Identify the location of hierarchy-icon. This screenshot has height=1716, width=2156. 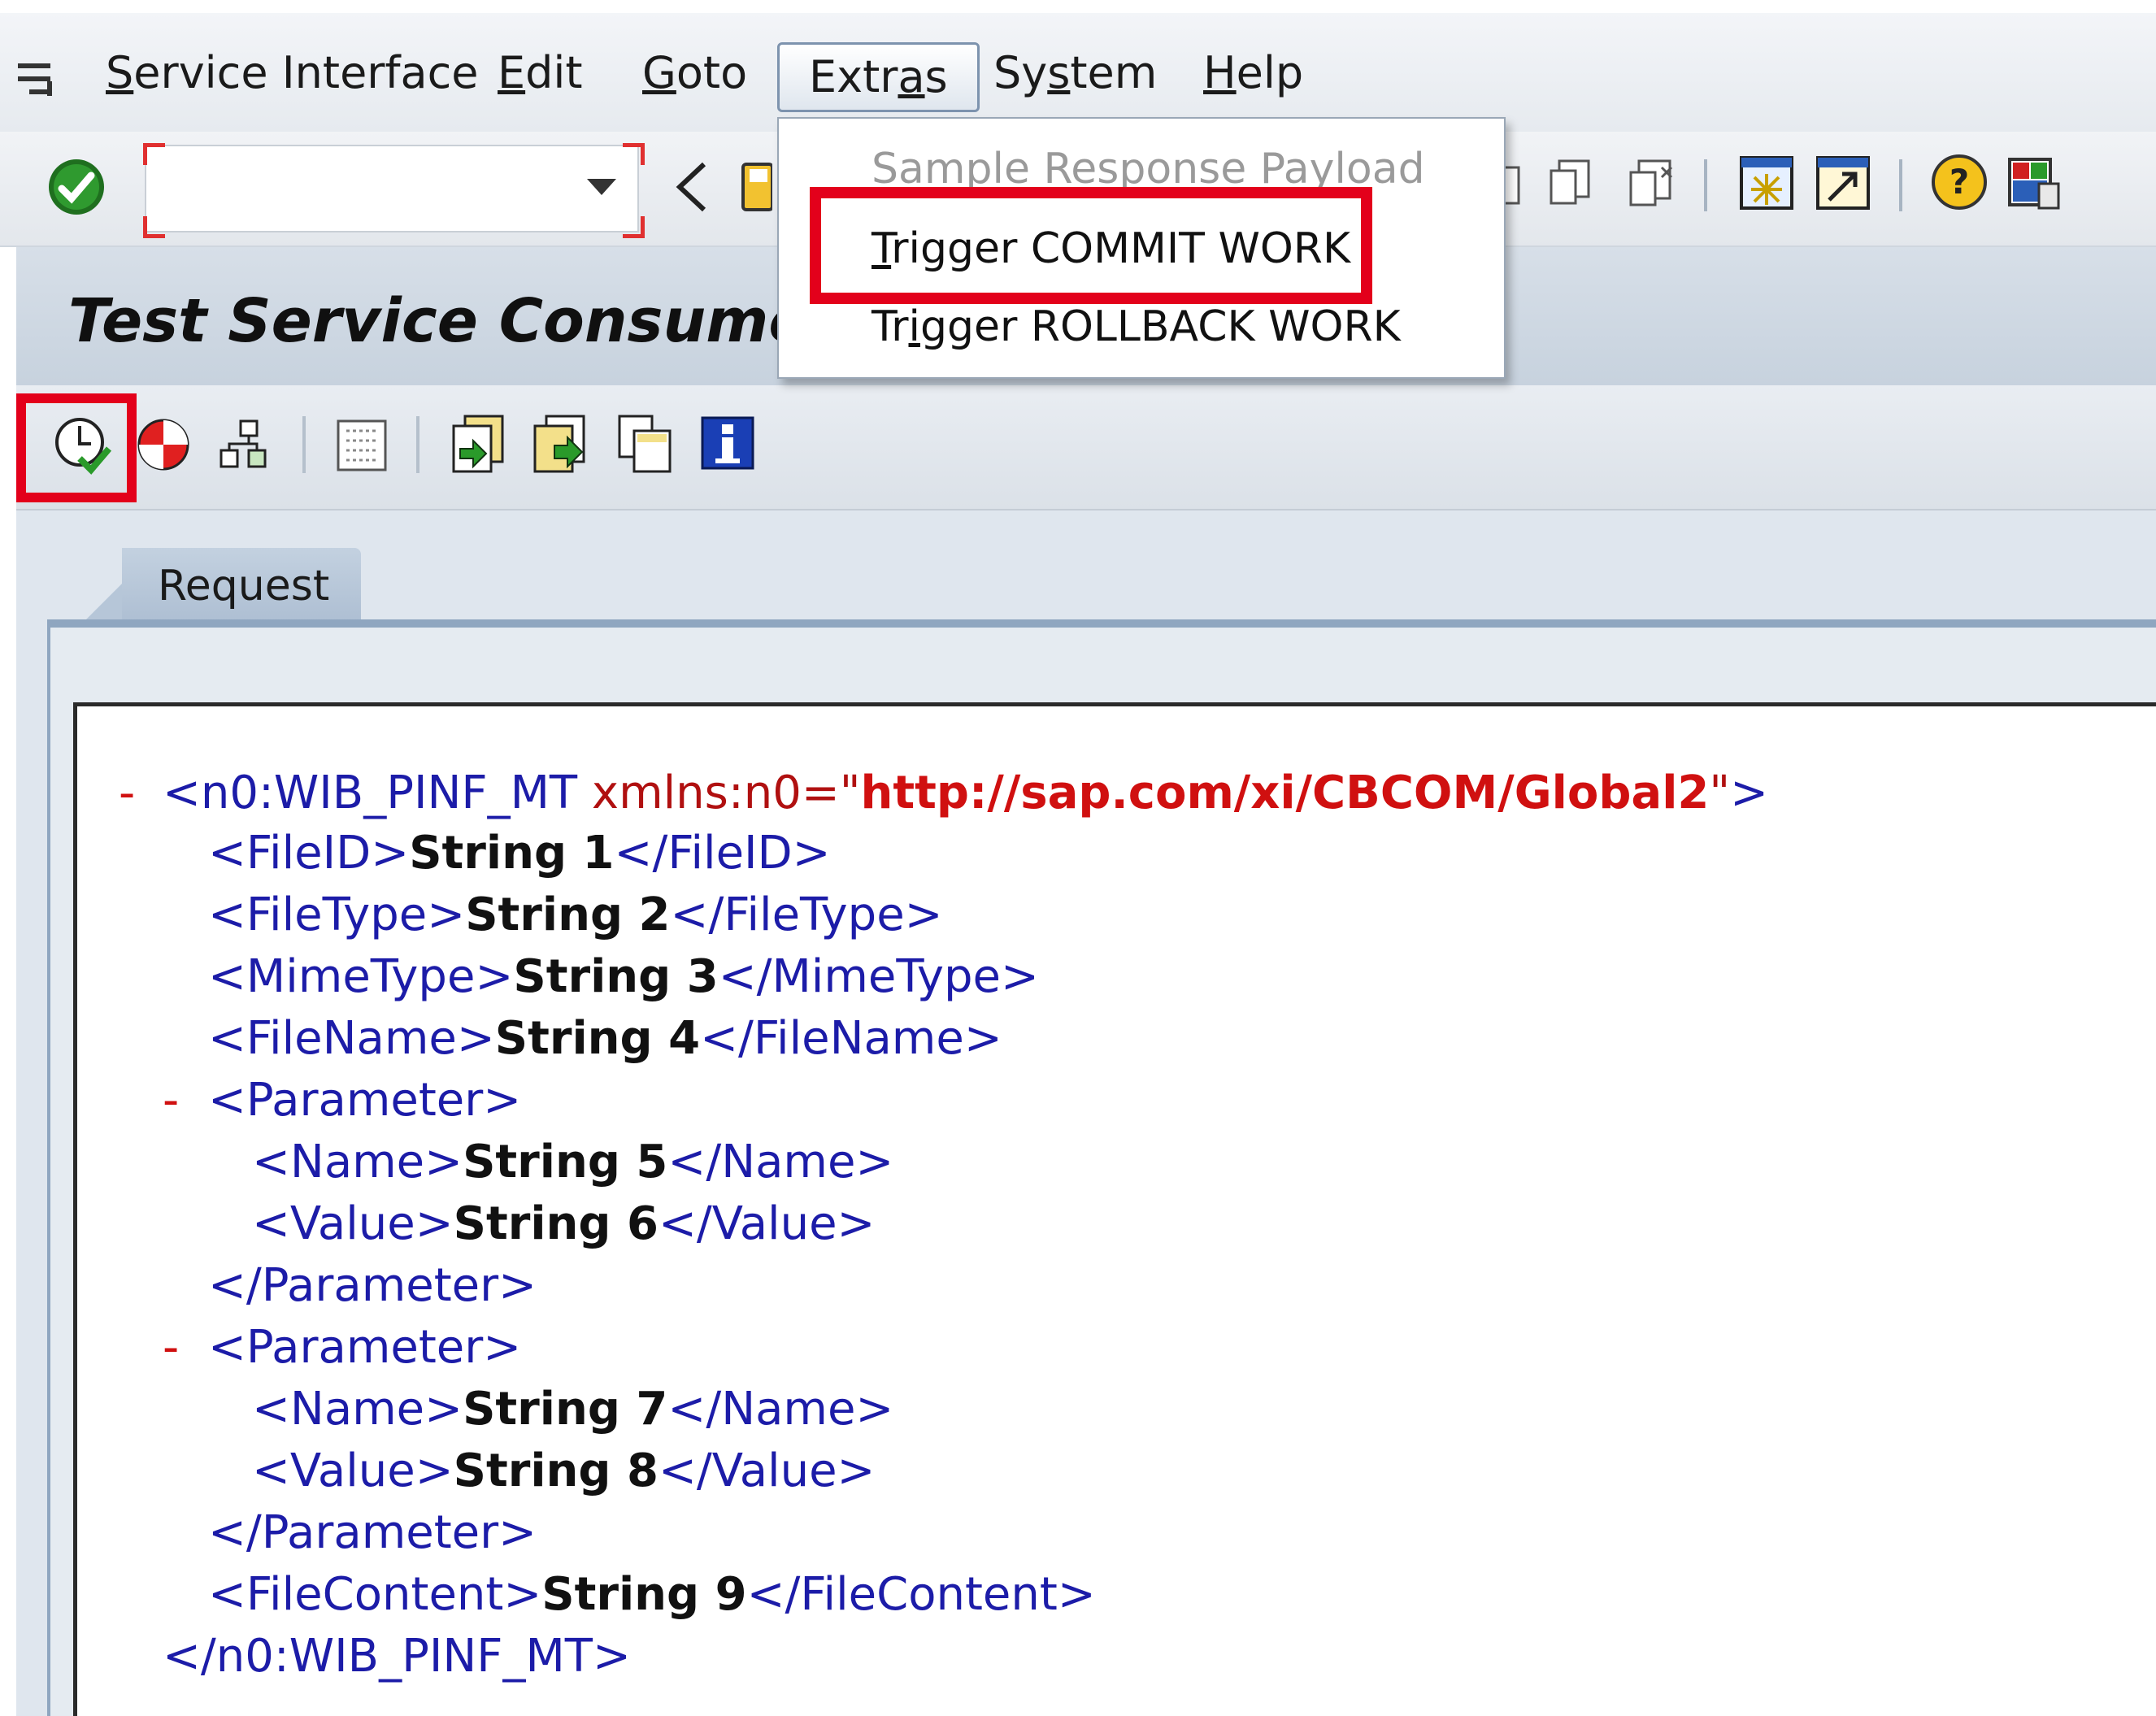
(245, 444).